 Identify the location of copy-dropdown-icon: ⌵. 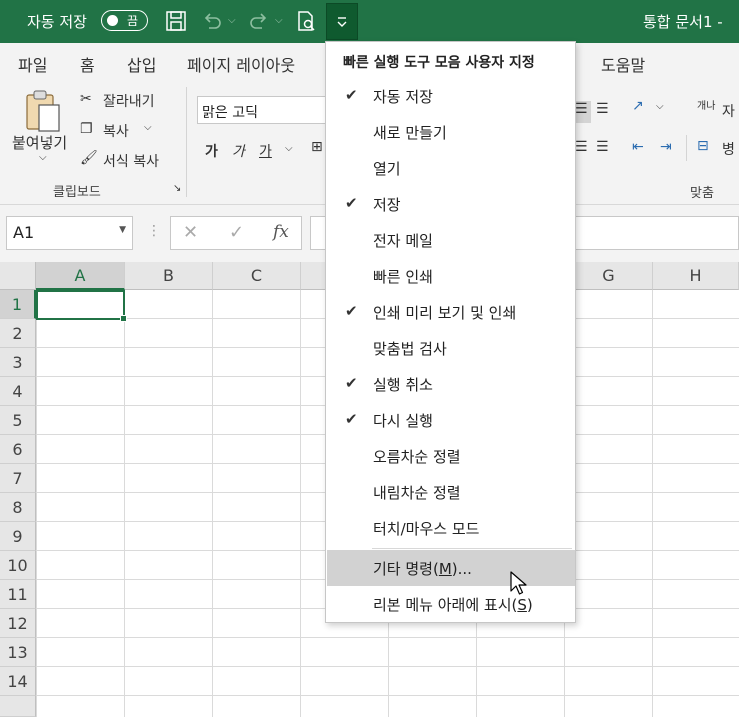
(148, 127).